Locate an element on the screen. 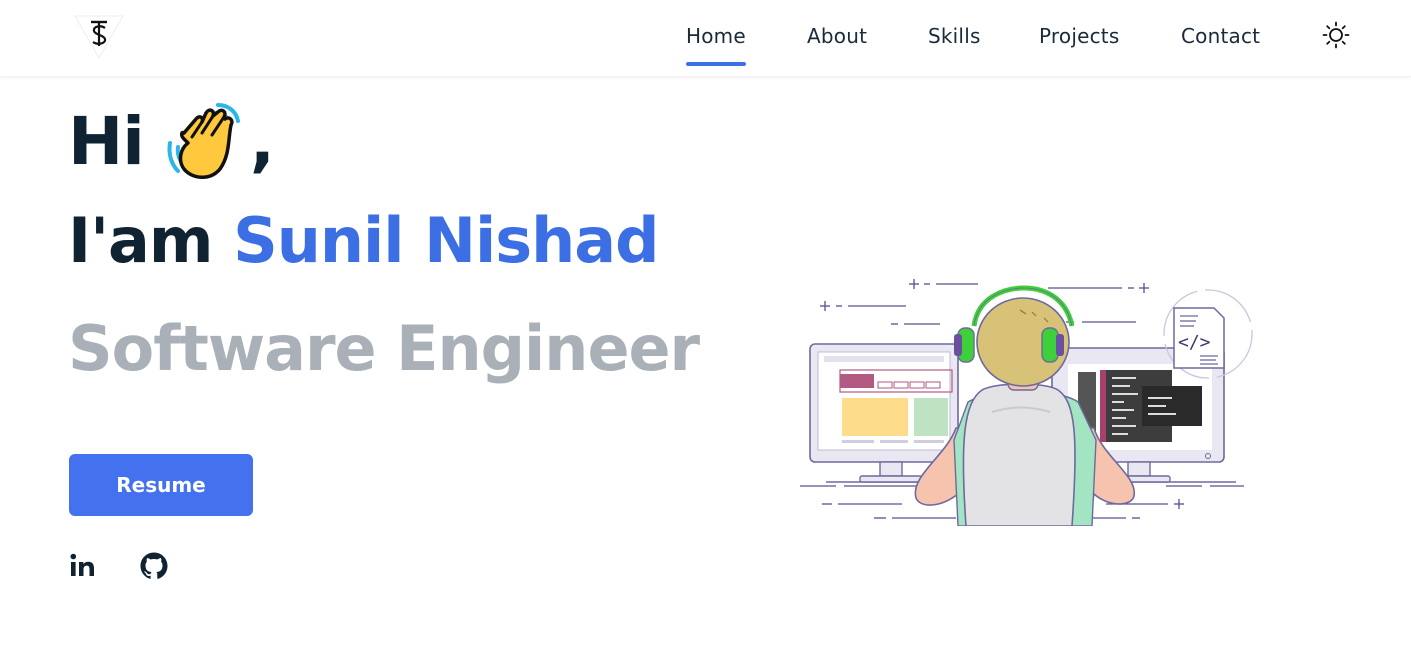 This screenshot has width=1411, height=672. github-icon is located at coordinates (154, 566).